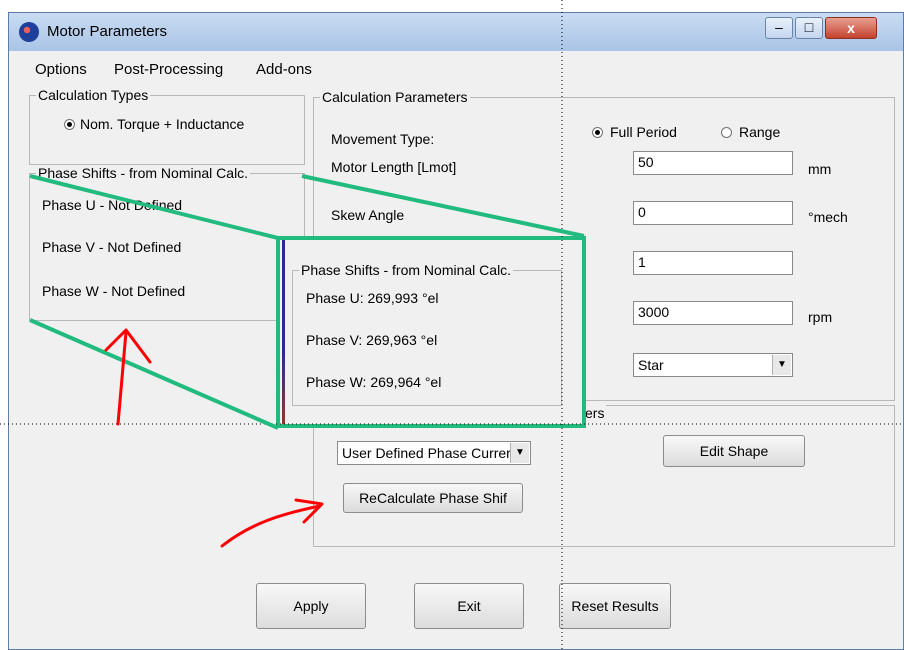 The height and width of the screenshot is (650, 904). Describe the element at coordinates (154, 207) in the screenshot. I see `callout-line-top-left` at that location.